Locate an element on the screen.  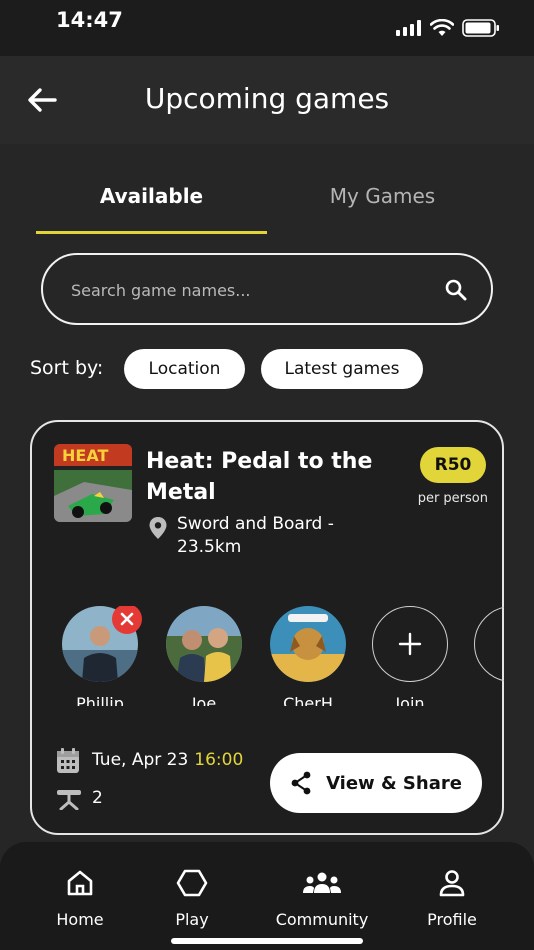
nav-play: Play is located at coordinates (192, 898).